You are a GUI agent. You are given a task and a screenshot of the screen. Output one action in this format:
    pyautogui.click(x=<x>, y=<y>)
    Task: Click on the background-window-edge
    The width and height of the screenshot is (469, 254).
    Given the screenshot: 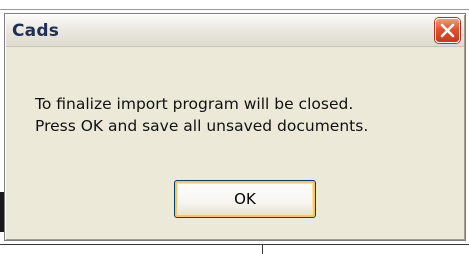 What is the action you would take?
    pyautogui.click(x=234, y=9)
    